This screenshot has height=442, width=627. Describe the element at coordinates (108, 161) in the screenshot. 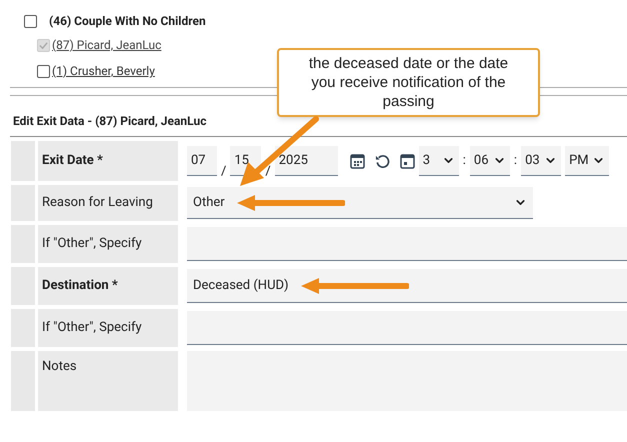

I see `field-label: Exit Date *` at that location.